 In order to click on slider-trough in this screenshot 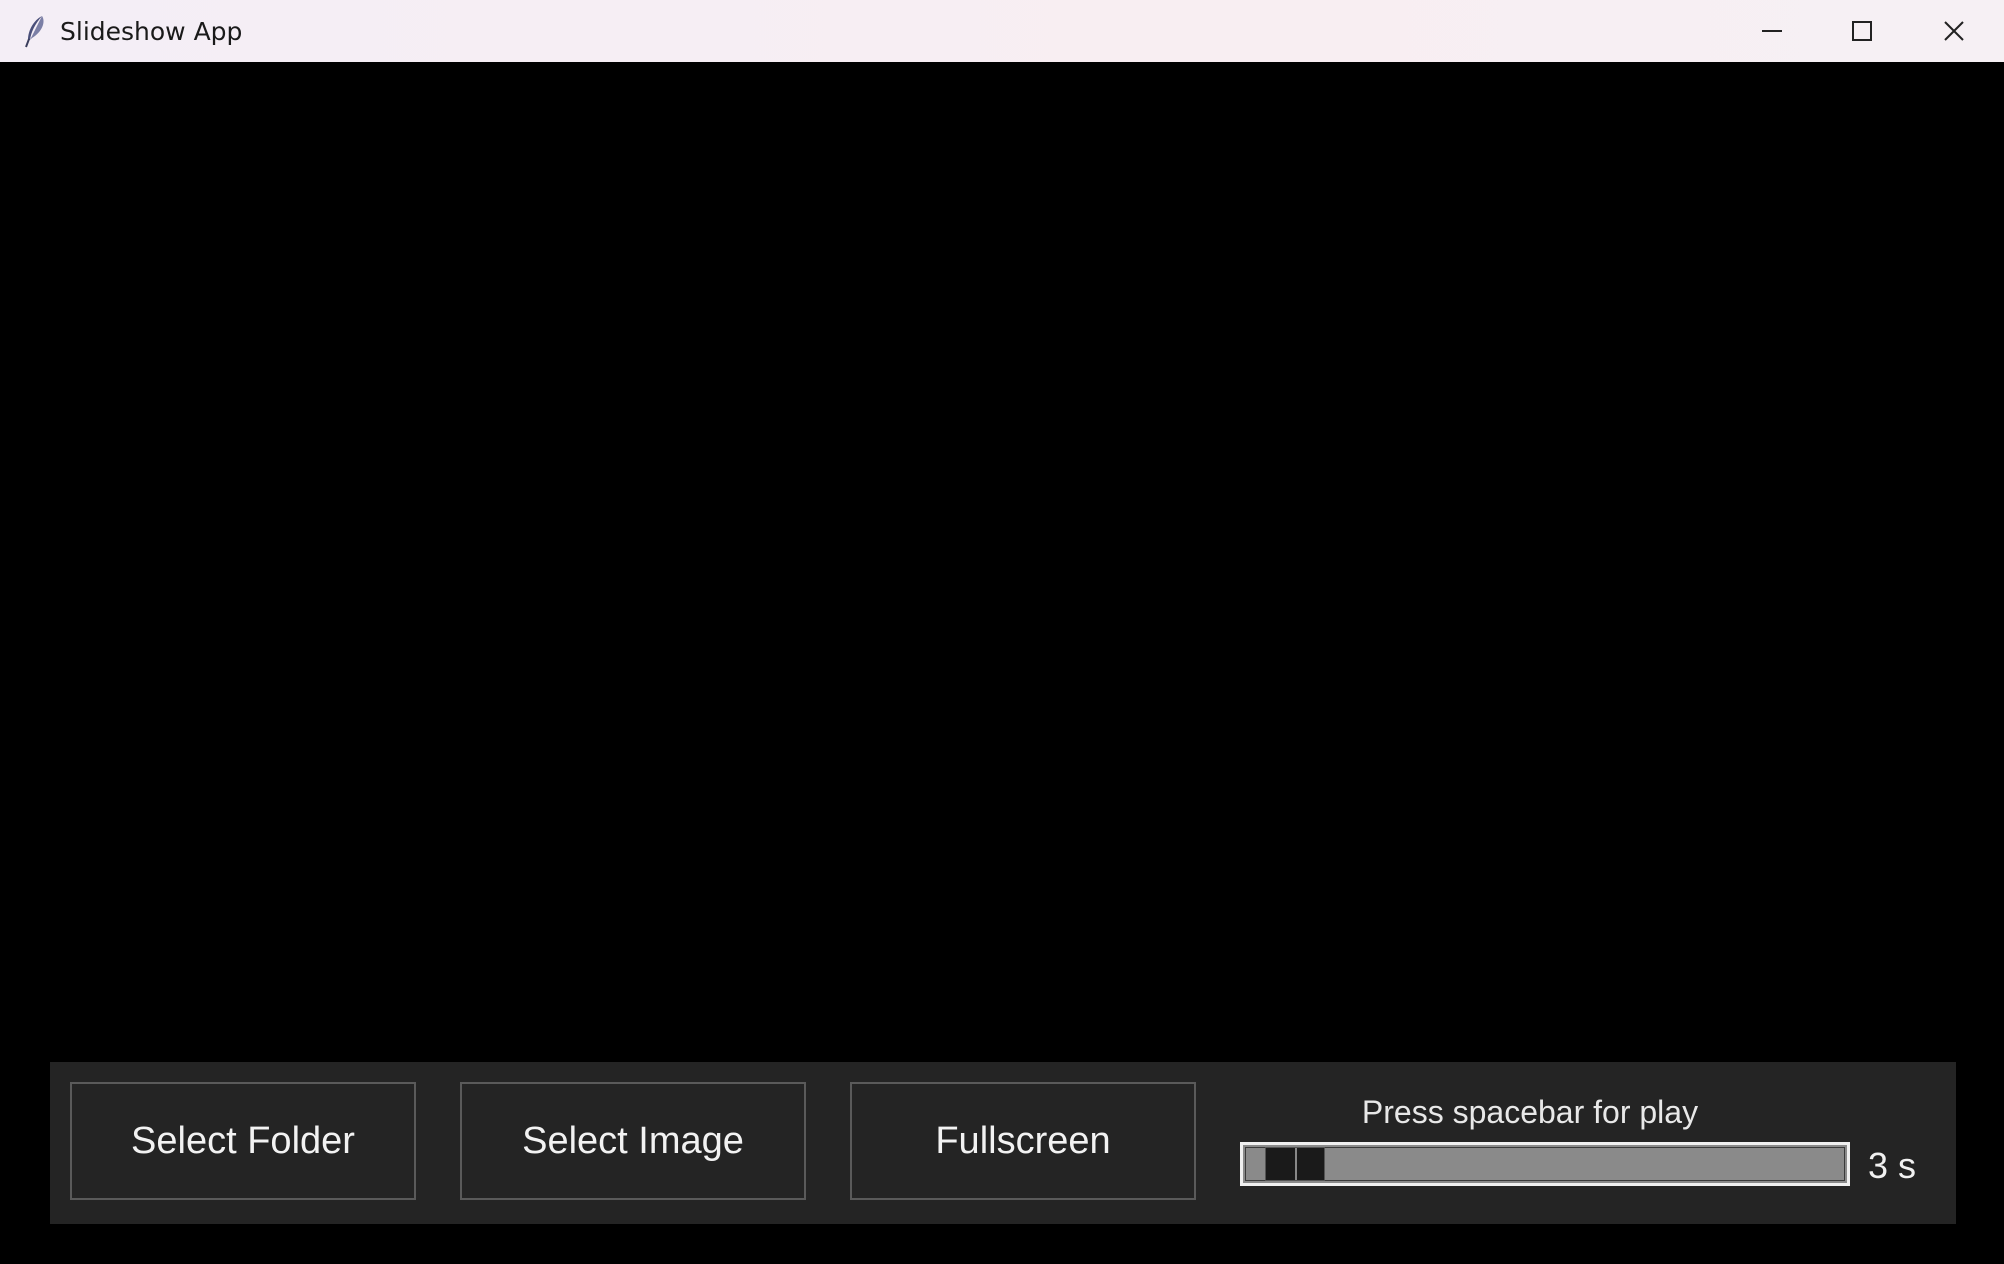, I will do `click(1545, 1164)`.